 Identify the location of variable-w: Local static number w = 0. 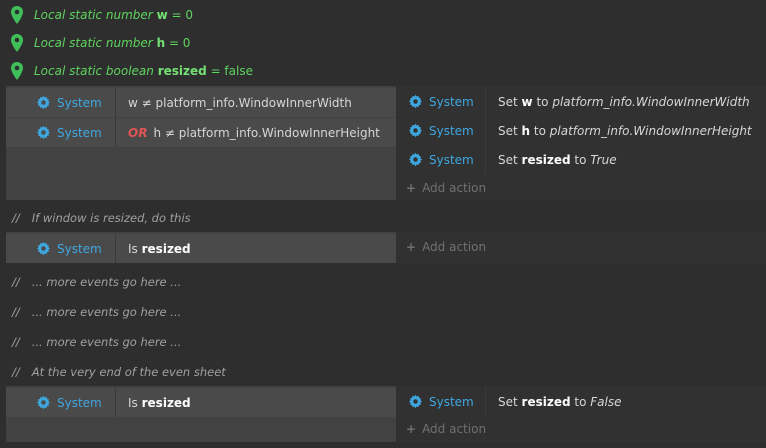
(100, 15).